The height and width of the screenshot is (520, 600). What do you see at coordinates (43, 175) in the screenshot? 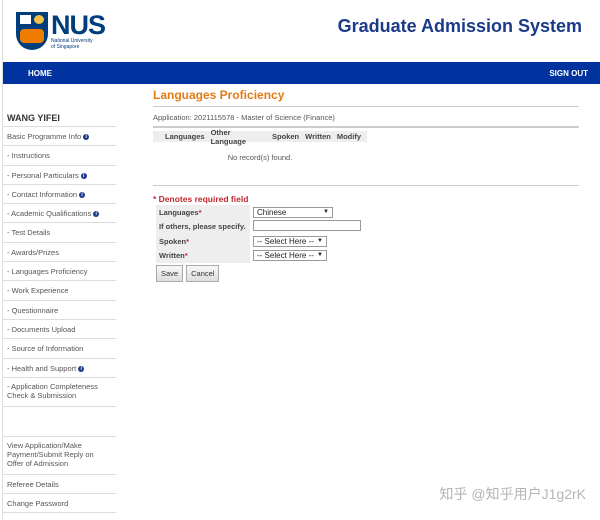
I see `sidebar-item-label: - Personal Particulars` at bounding box center [43, 175].